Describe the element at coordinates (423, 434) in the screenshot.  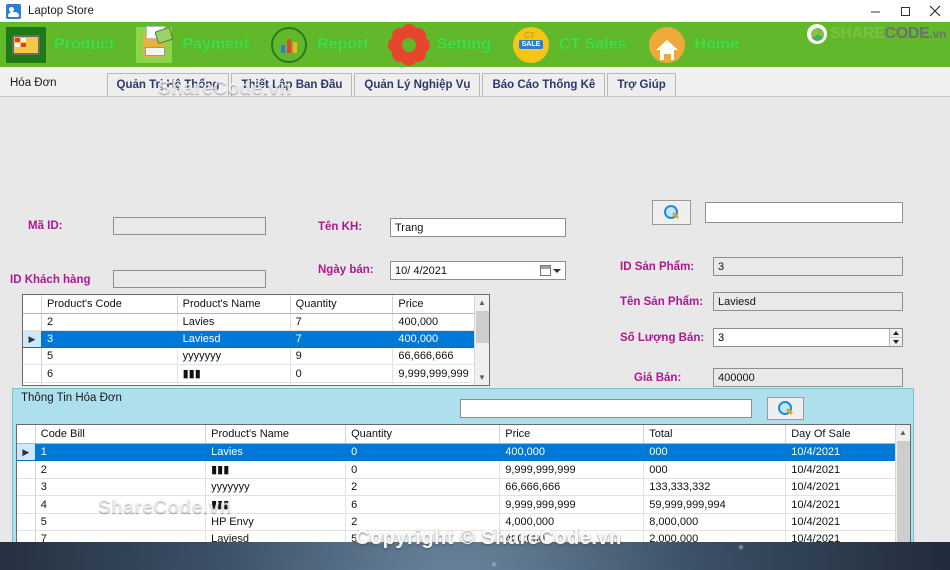
I see `invoice-col-quantity: Quantity` at that location.